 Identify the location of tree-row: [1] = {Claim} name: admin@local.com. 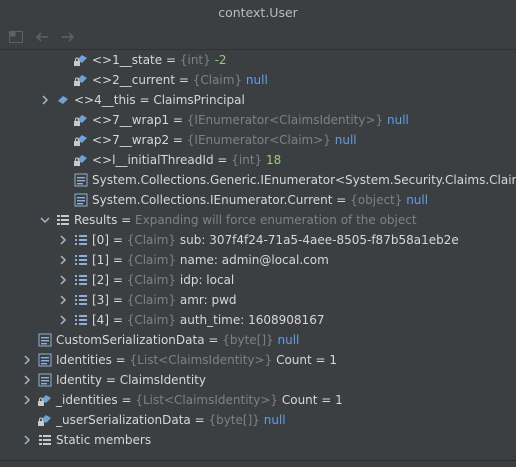
(258, 260).